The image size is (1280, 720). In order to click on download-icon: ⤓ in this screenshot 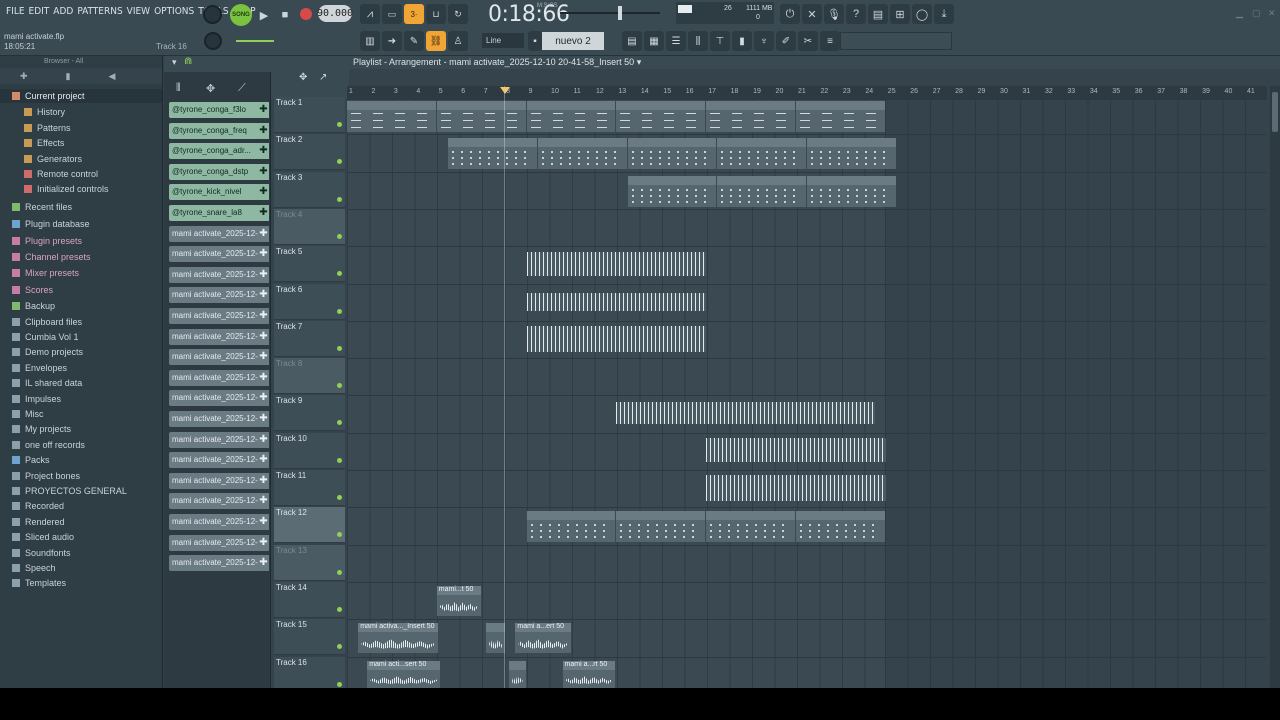, I will do `click(944, 14)`.